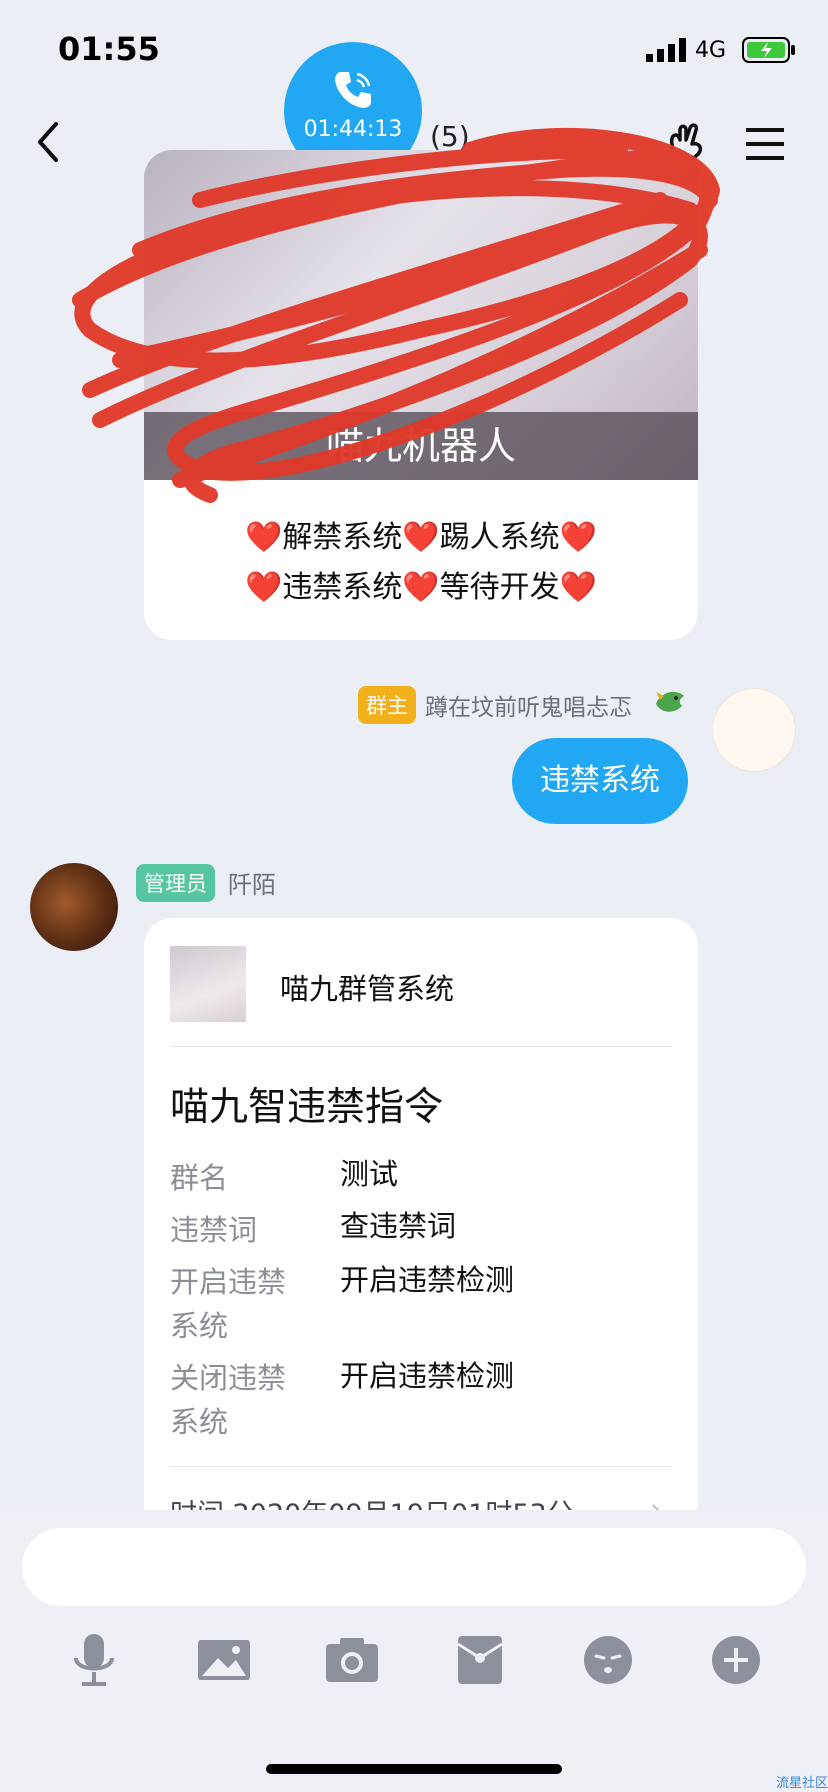  What do you see at coordinates (109, 49) in the screenshot?
I see `status-time: 01:55` at bounding box center [109, 49].